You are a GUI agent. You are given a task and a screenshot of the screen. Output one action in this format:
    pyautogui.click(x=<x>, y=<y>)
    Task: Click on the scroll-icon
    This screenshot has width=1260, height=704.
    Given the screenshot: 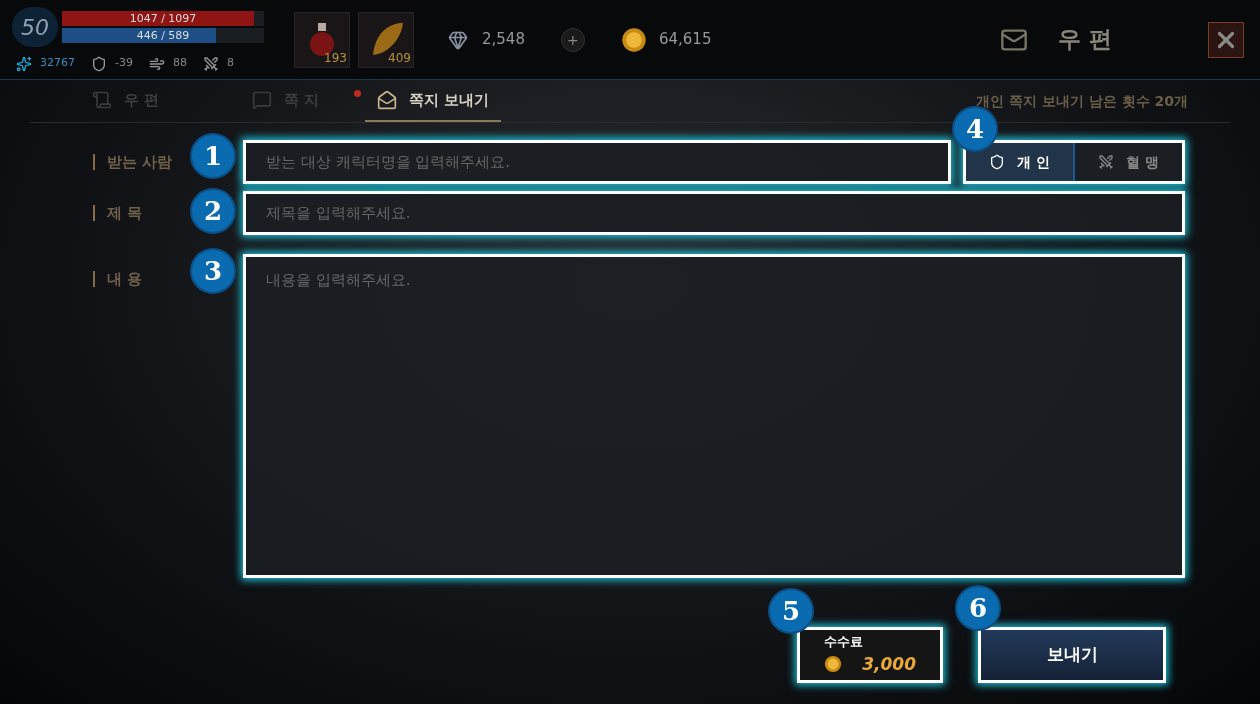 What is the action you would take?
    pyautogui.click(x=102, y=100)
    